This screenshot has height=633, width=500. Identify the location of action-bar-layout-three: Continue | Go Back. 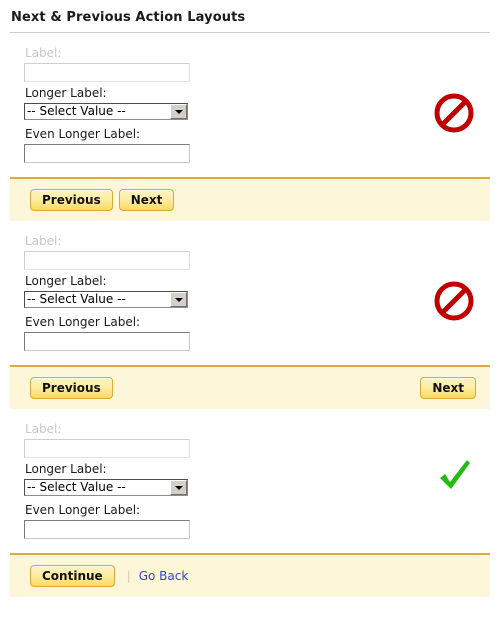
(250, 575).